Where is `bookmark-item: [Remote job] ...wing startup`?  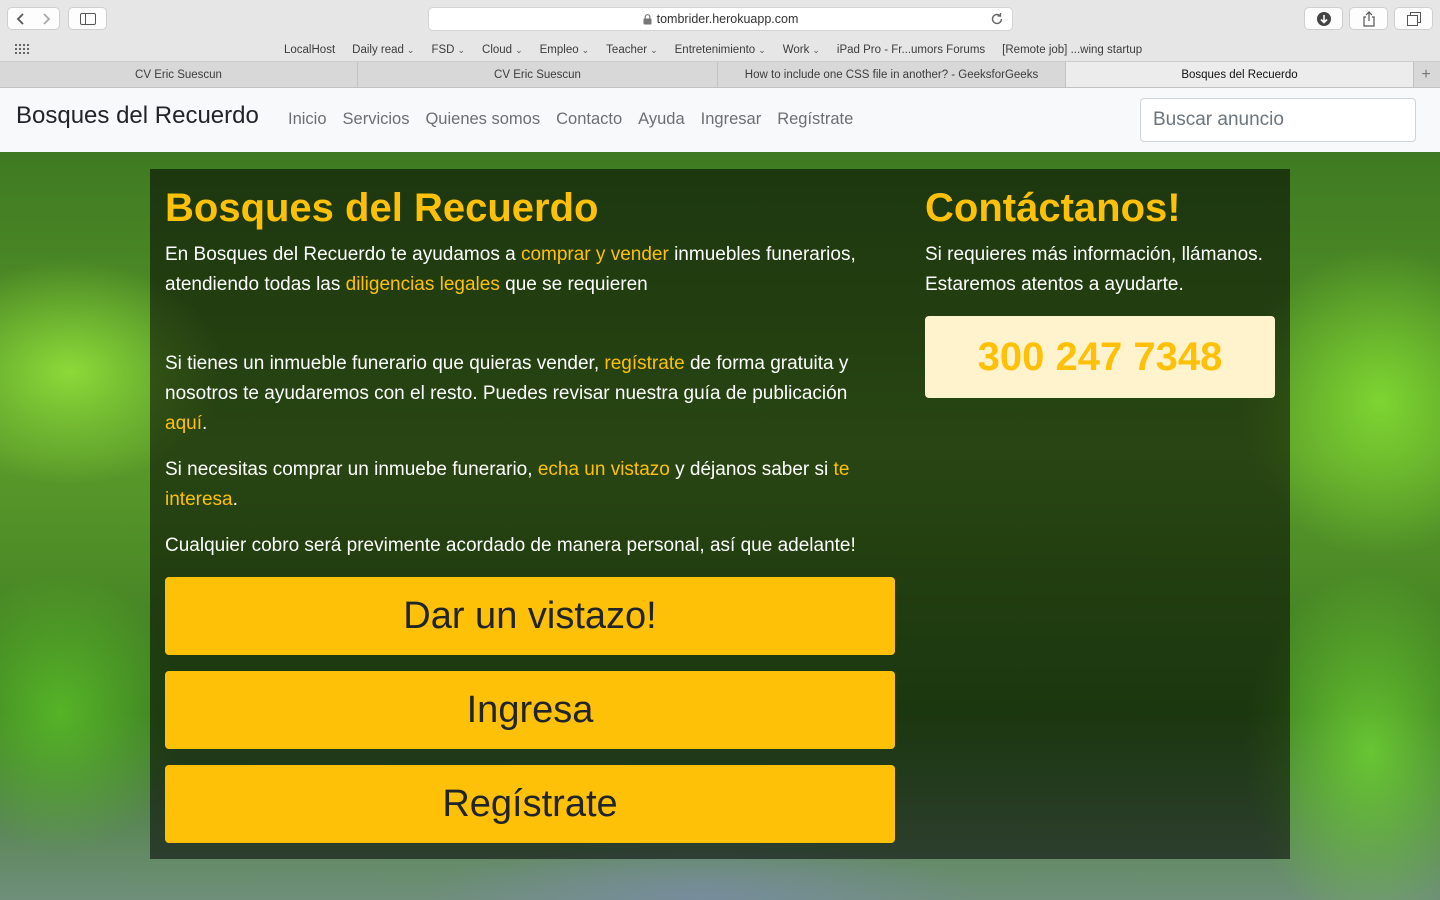 bookmark-item: [Remote job] ...wing startup is located at coordinates (1072, 50).